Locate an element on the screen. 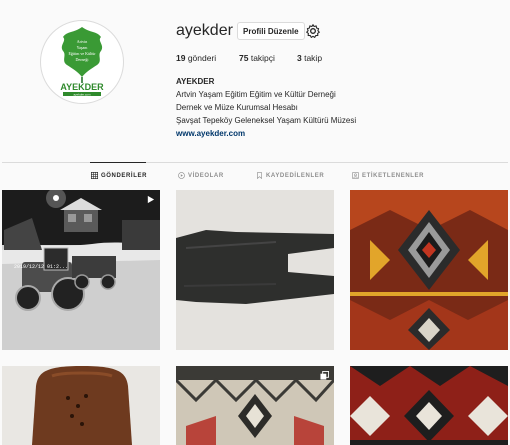 The width and height of the screenshot is (510, 445). logo-line-4: Derneği is located at coordinates (83, 59).